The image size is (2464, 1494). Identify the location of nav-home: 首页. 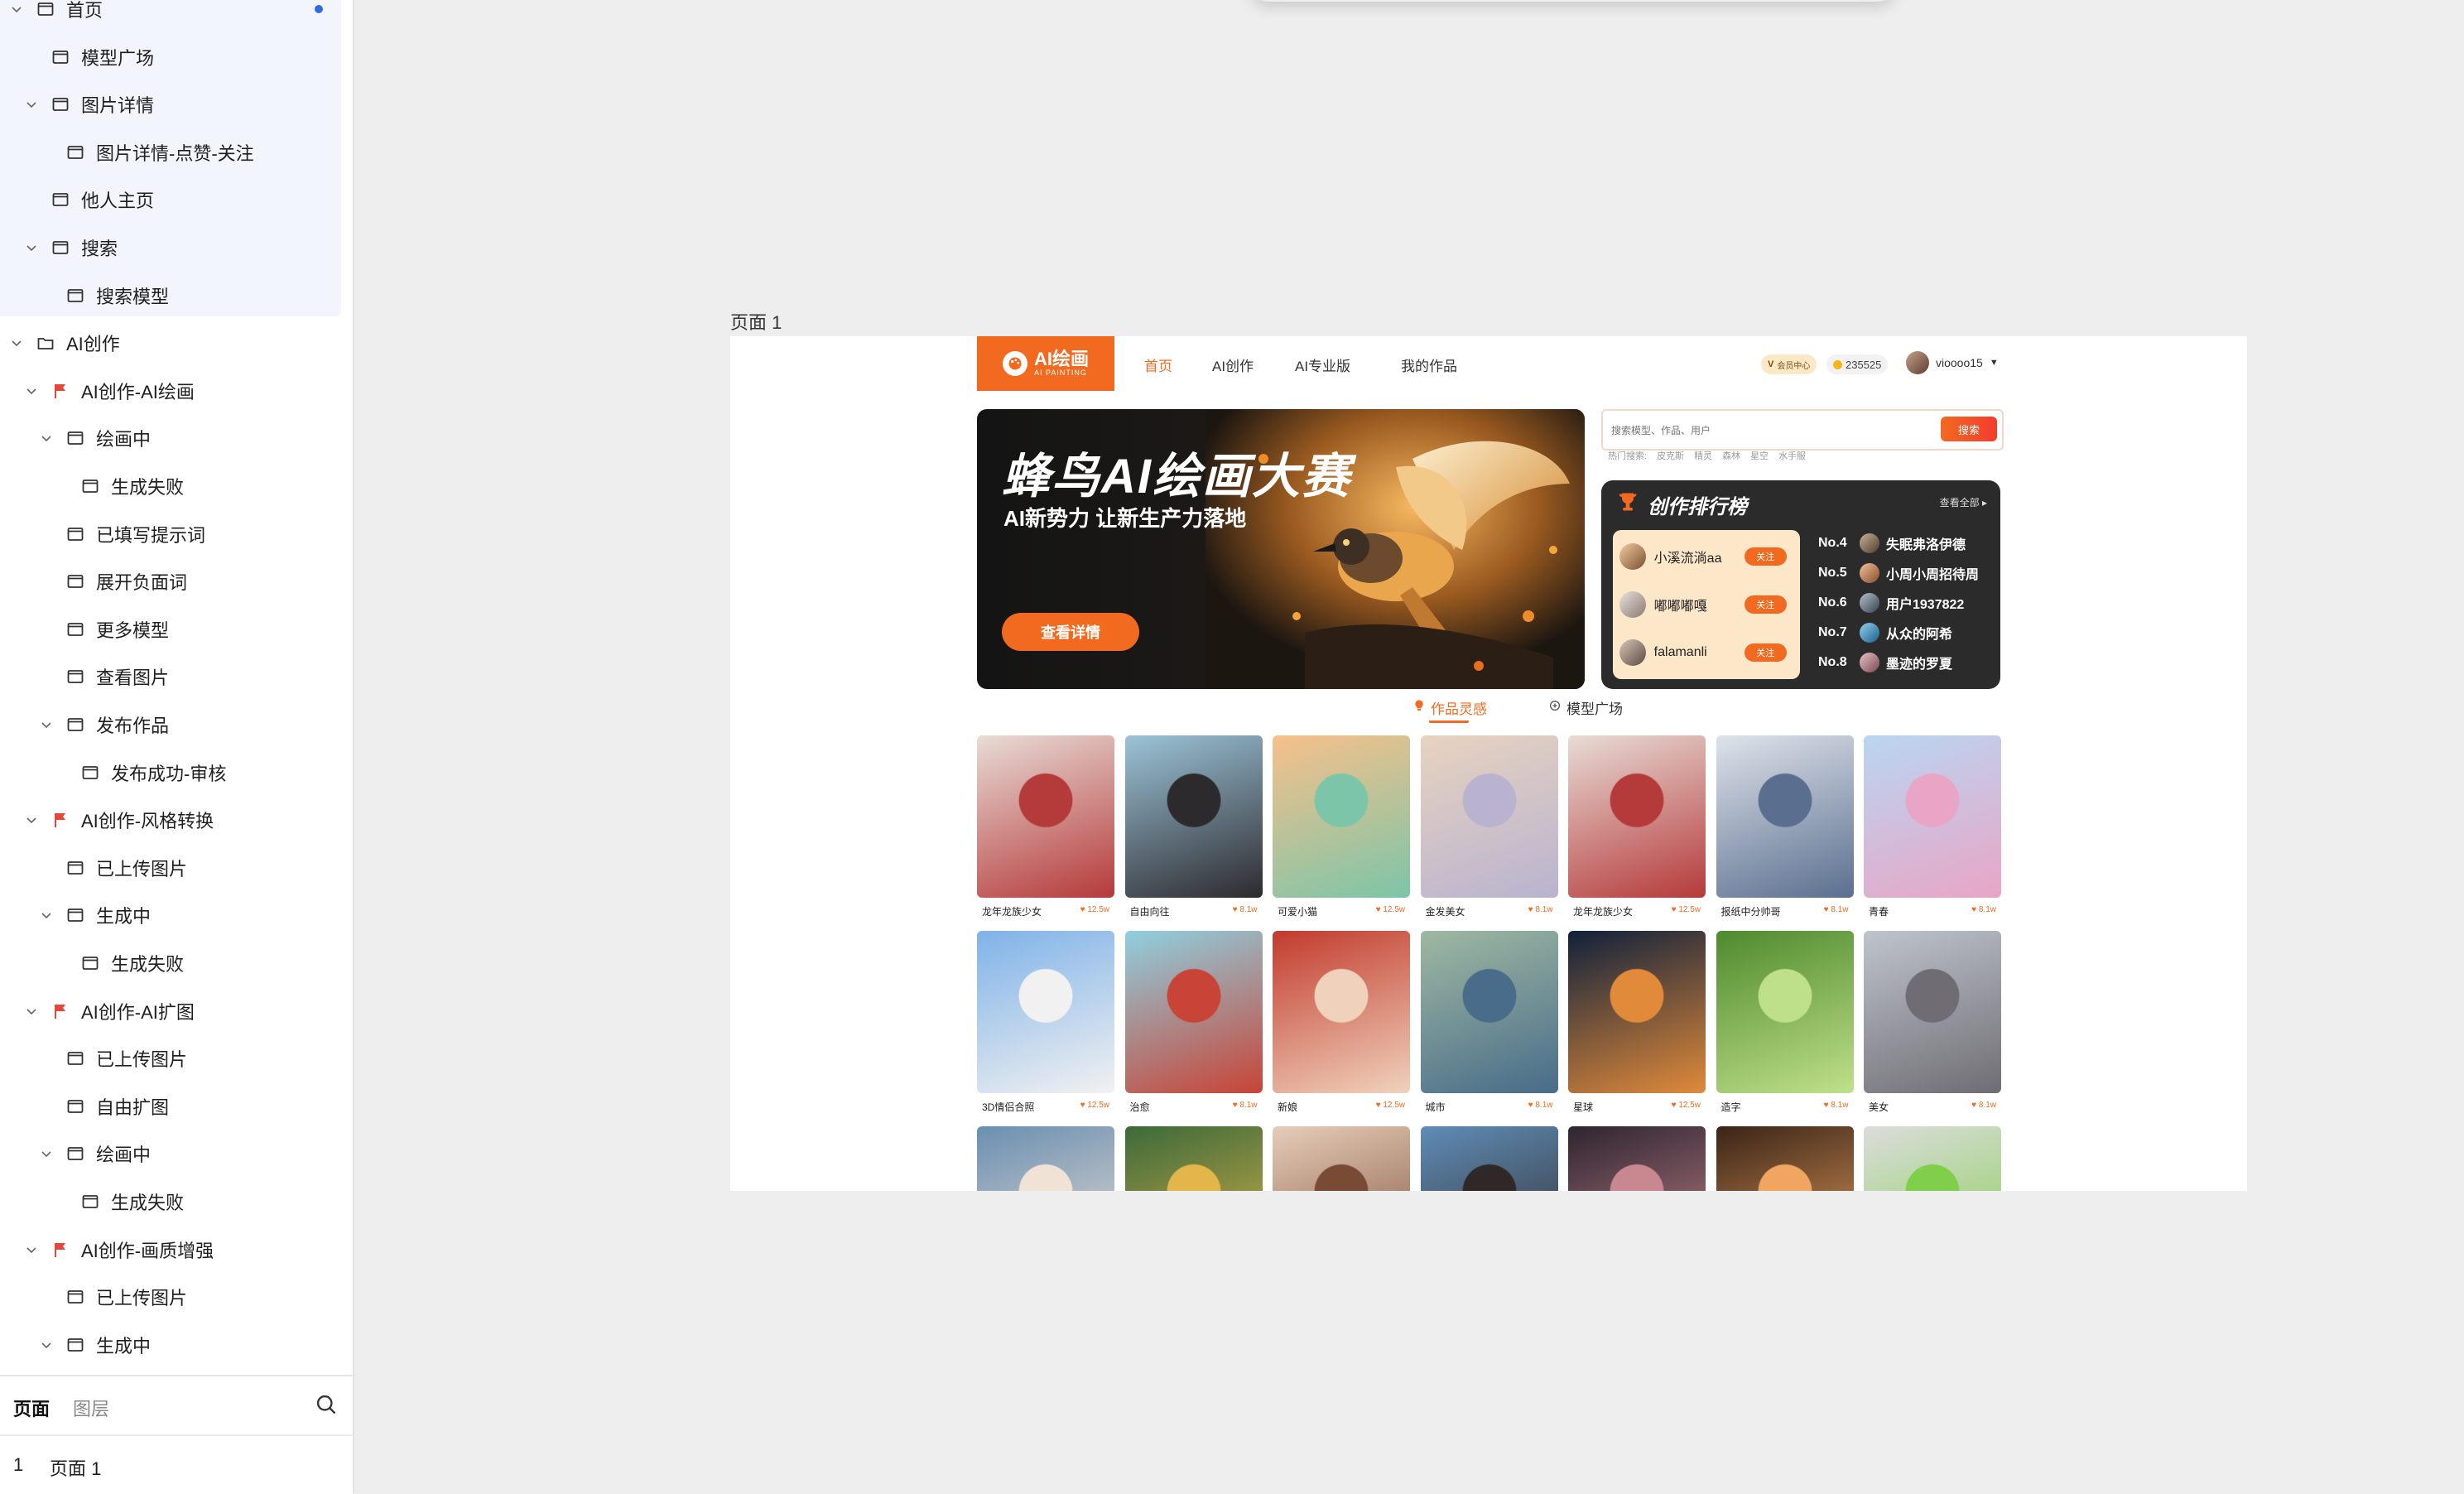
(1158, 364).